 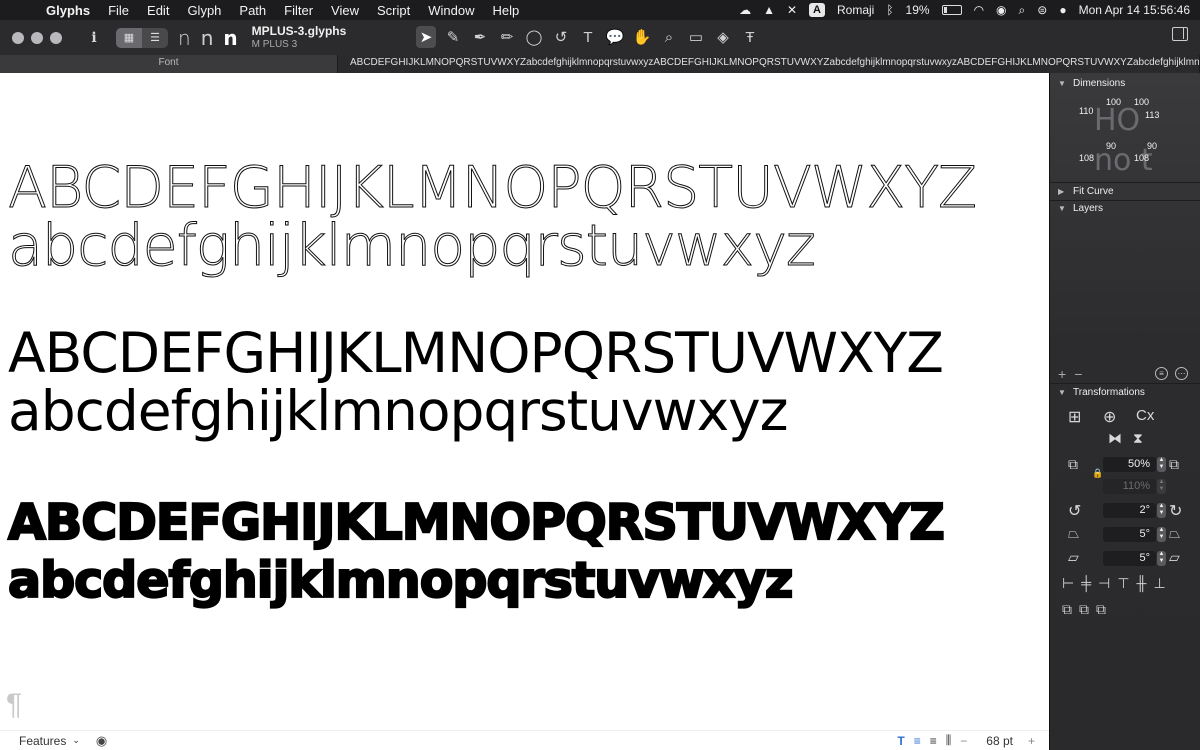 What do you see at coordinates (492, 188) in the screenshot?
I see `sample-light-upper: ABCDEFGHIJKLMNOPQRSTUVWXYZ` at bounding box center [492, 188].